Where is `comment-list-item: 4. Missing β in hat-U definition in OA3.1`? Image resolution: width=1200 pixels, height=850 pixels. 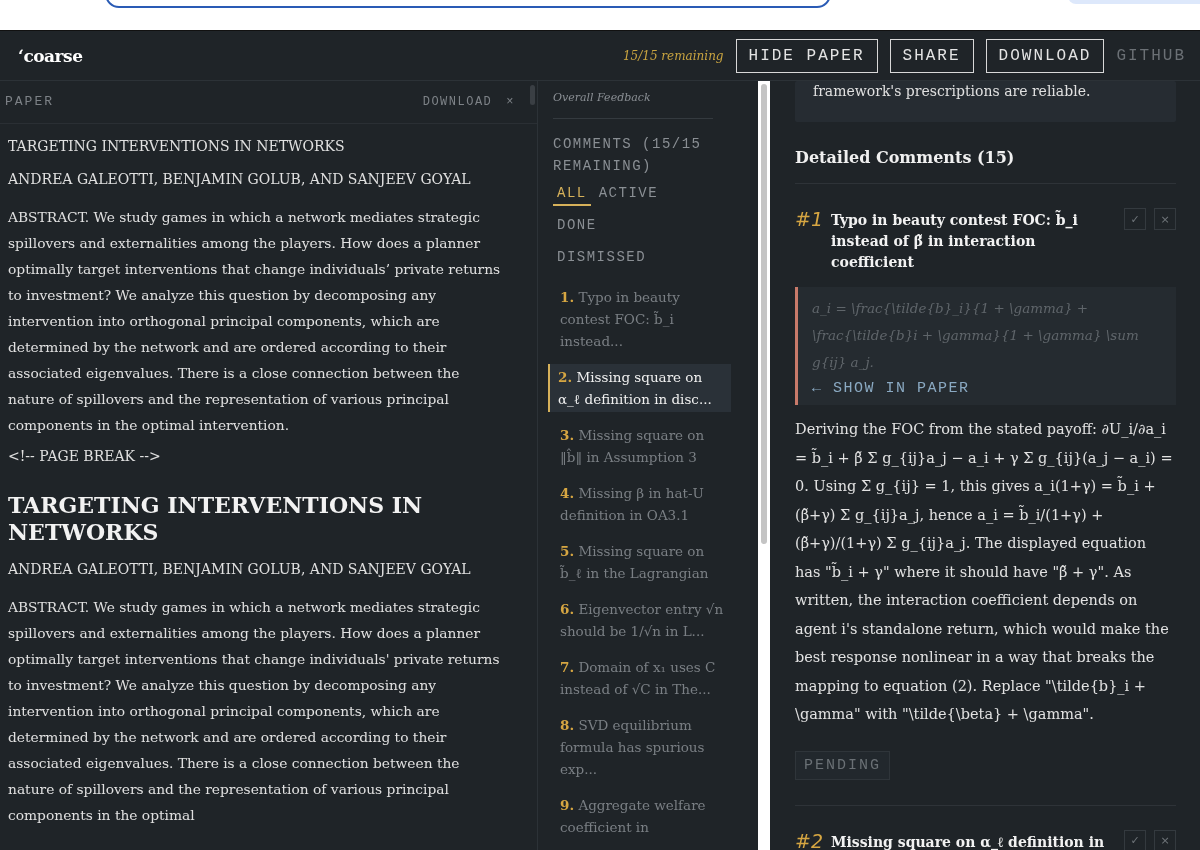
comment-list-item: 4. Missing β in hat-U definition in OA3.1 is located at coordinates (642, 504).